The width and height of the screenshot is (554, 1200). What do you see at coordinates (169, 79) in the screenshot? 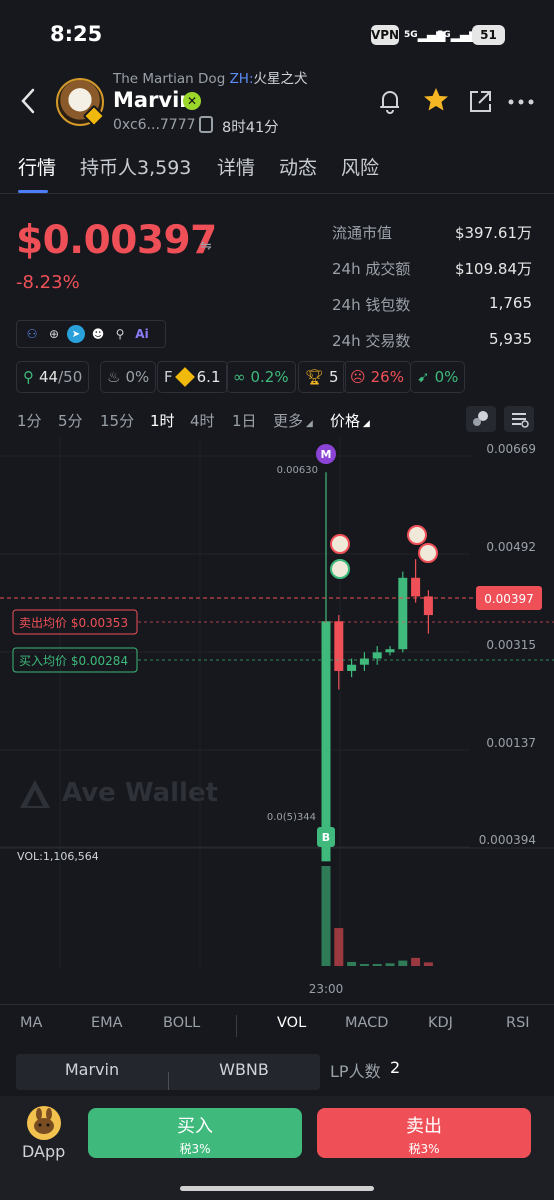
I see `subtitle-en: The Martian Dog` at bounding box center [169, 79].